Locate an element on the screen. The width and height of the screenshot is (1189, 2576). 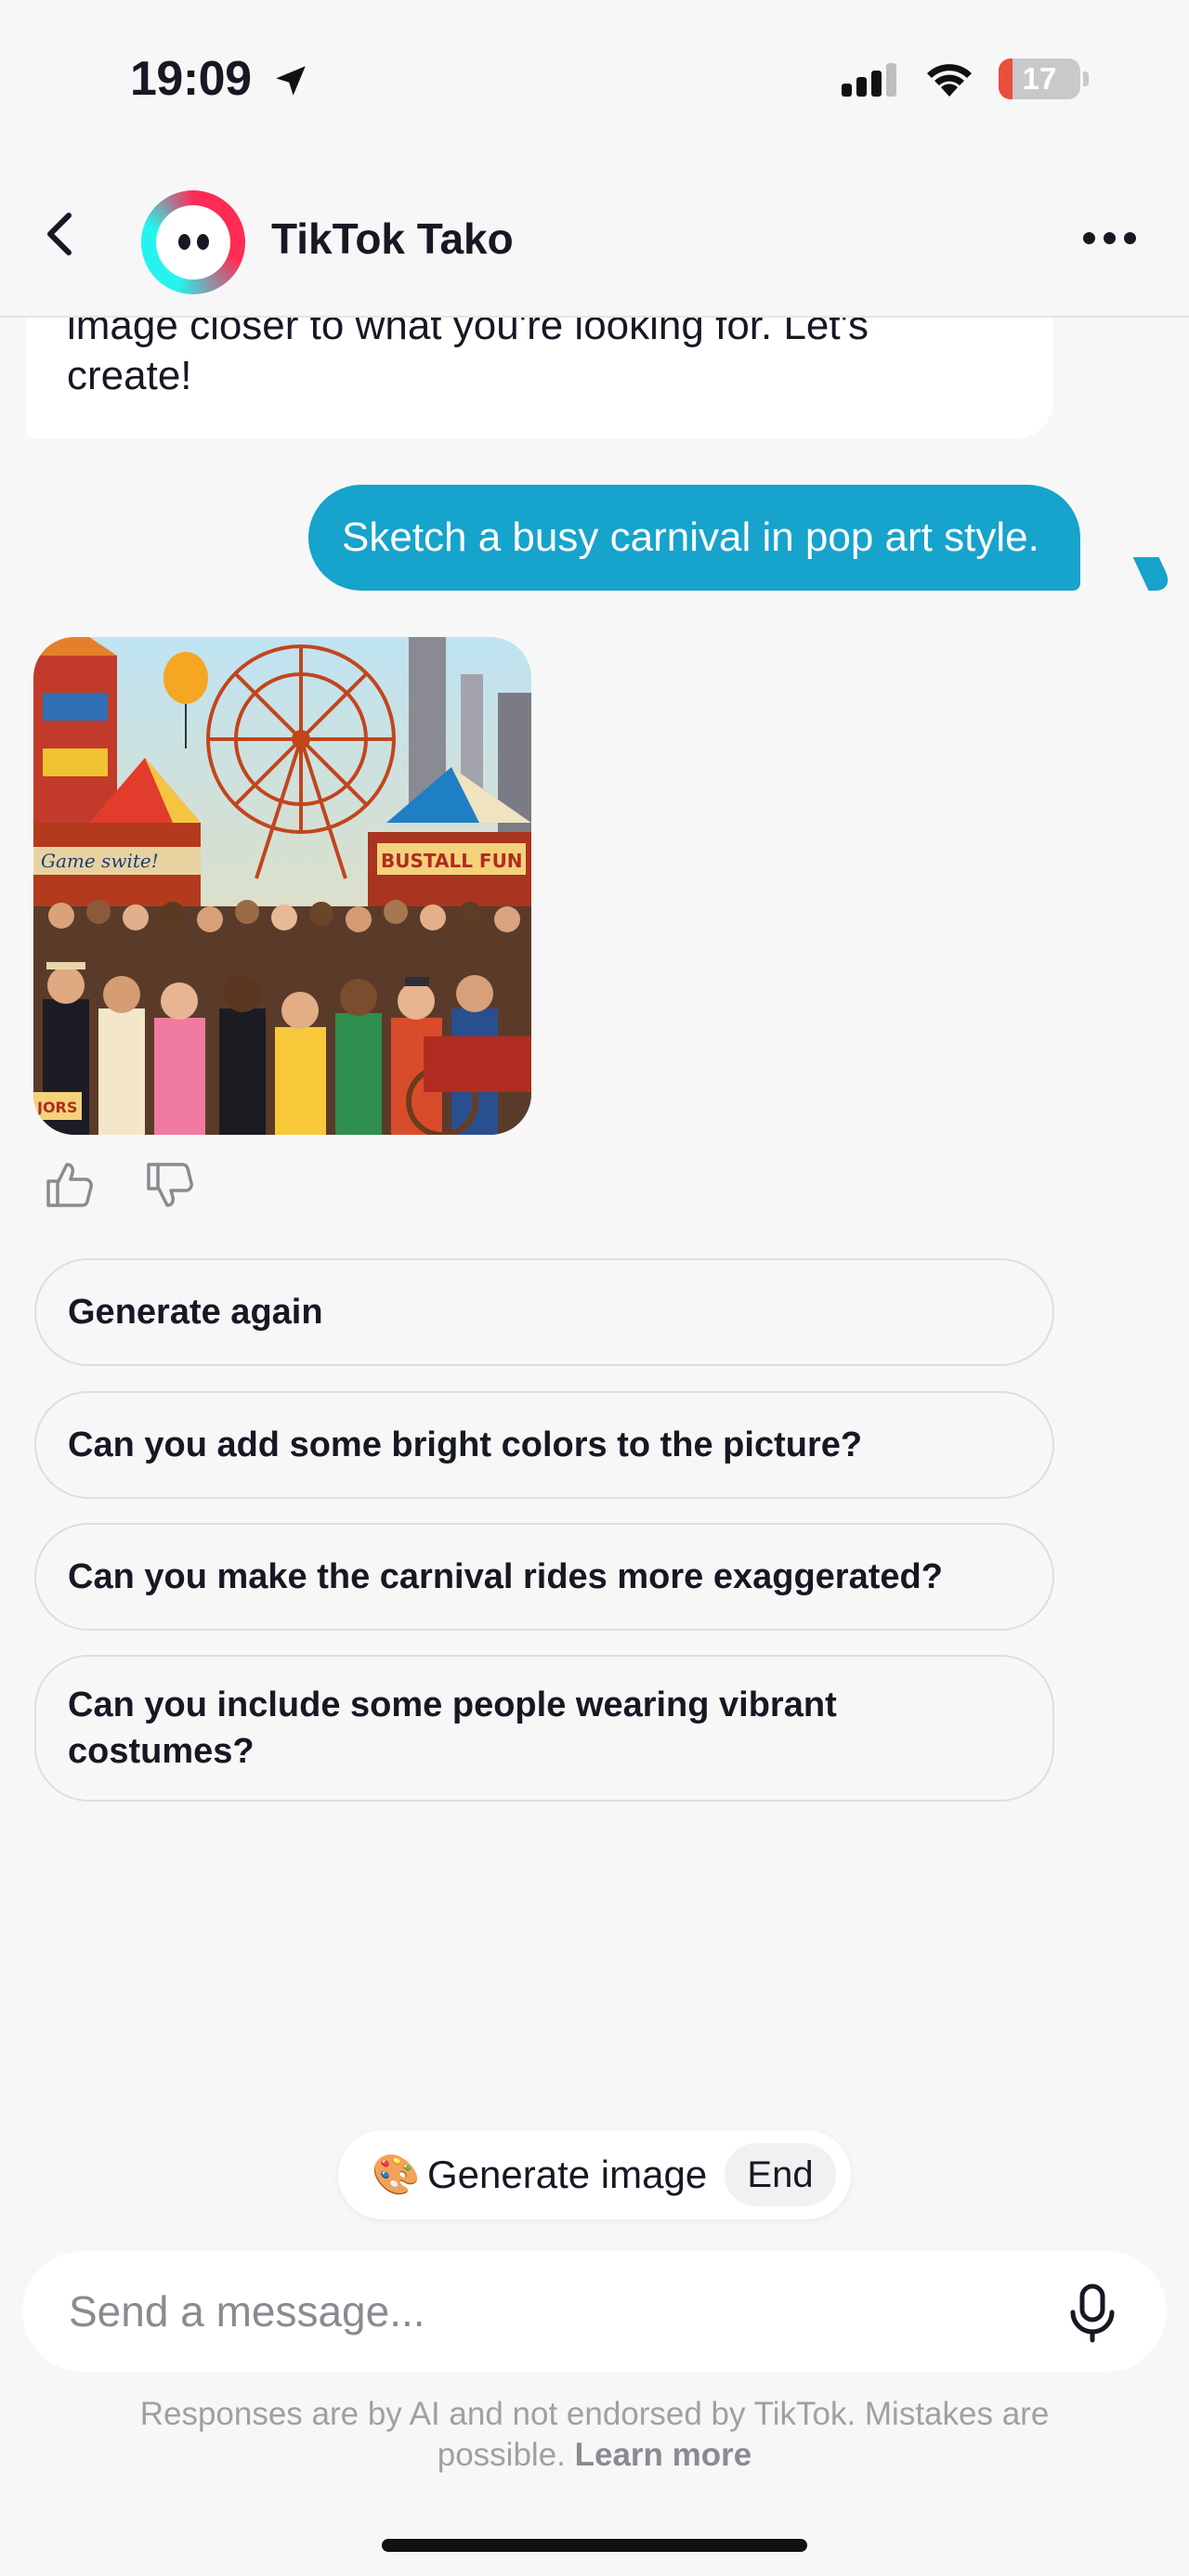
chat-header: TikTok Tako is located at coordinates (594, 238).